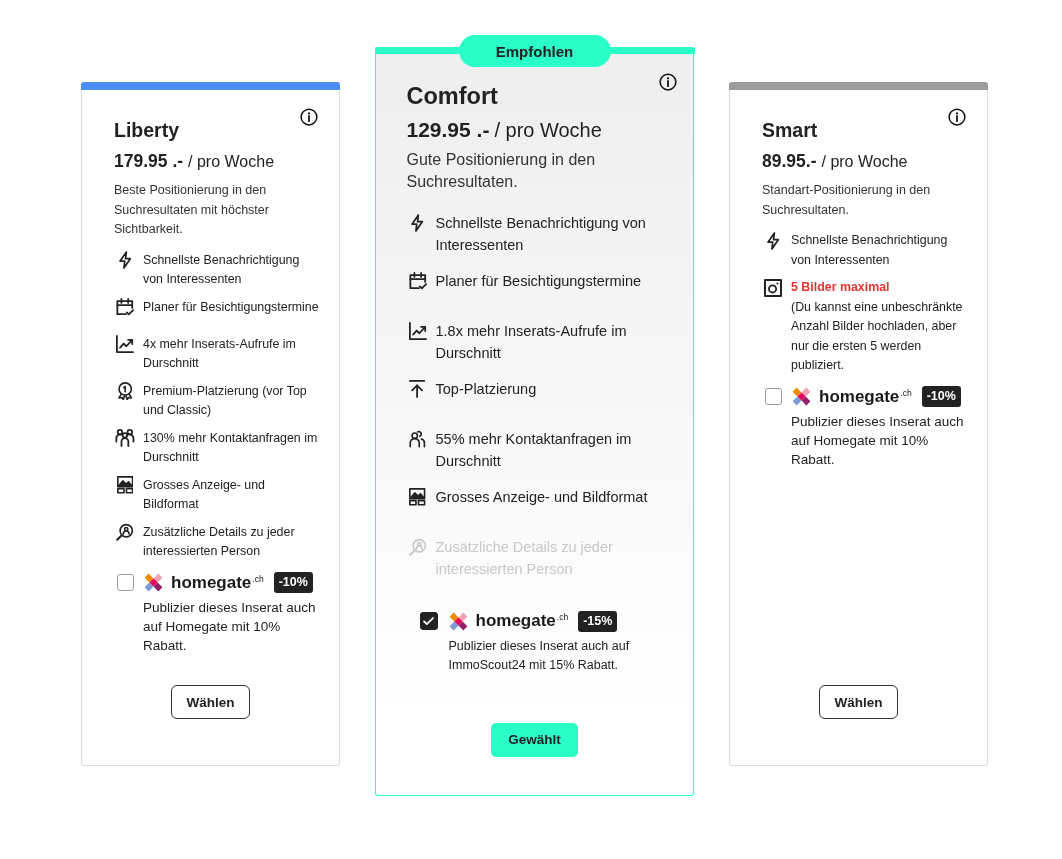 This screenshot has width=1062, height=859. What do you see at coordinates (534, 51) in the screenshot?
I see `recommended-badge: Empfohlen` at bounding box center [534, 51].